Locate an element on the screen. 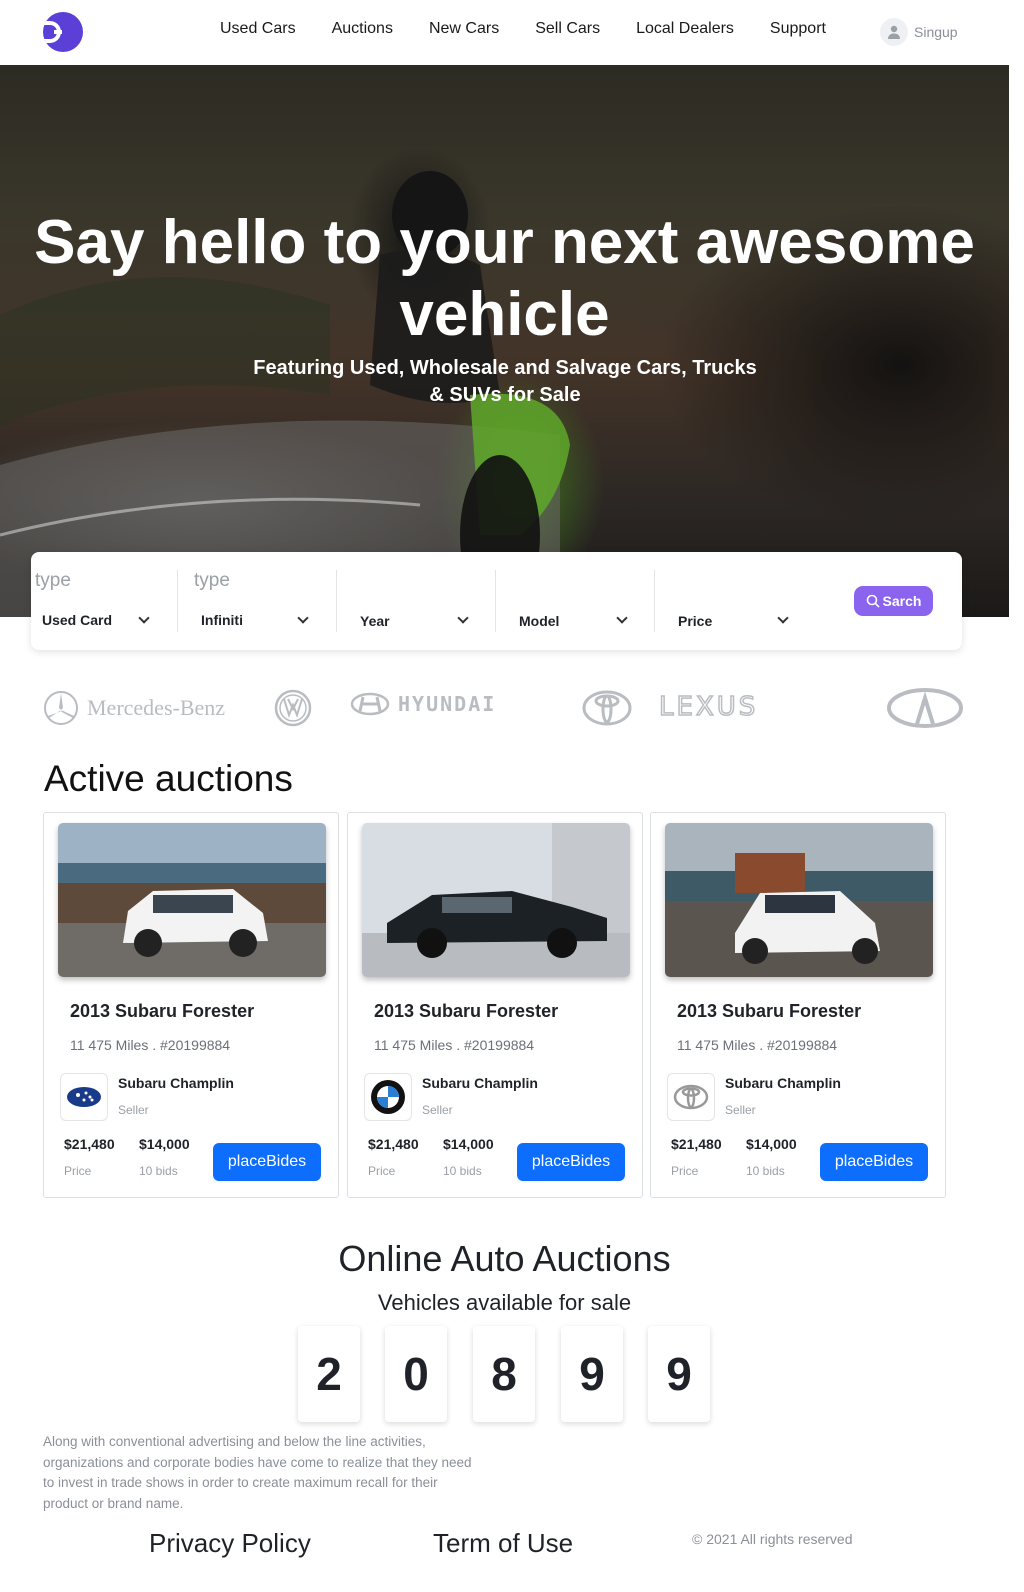 This screenshot has height=1592, width=1024. search-field-year: Year is located at coordinates (419, 602).